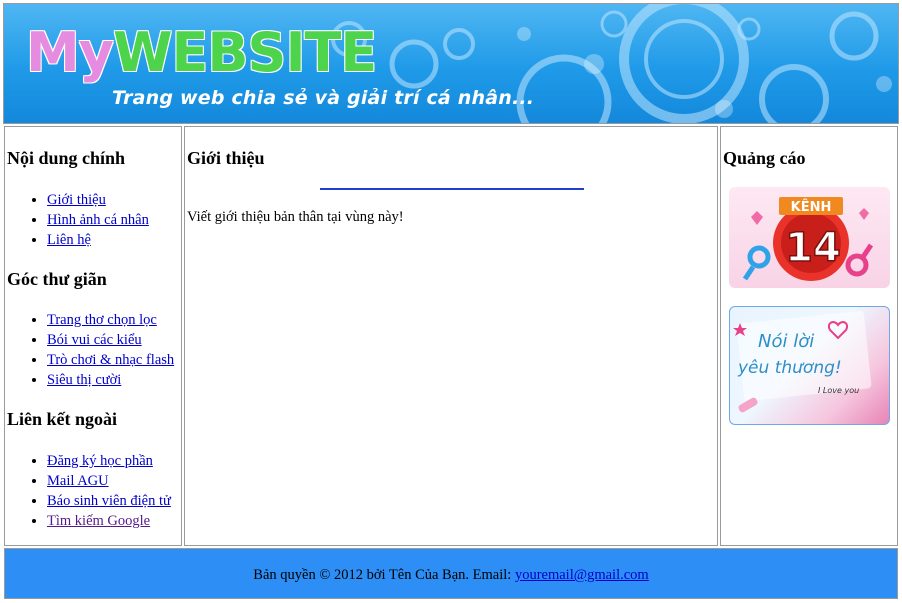 The image size is (902, 603). I want to click on link-humor: Siêu thị cười, so click(84, 380).